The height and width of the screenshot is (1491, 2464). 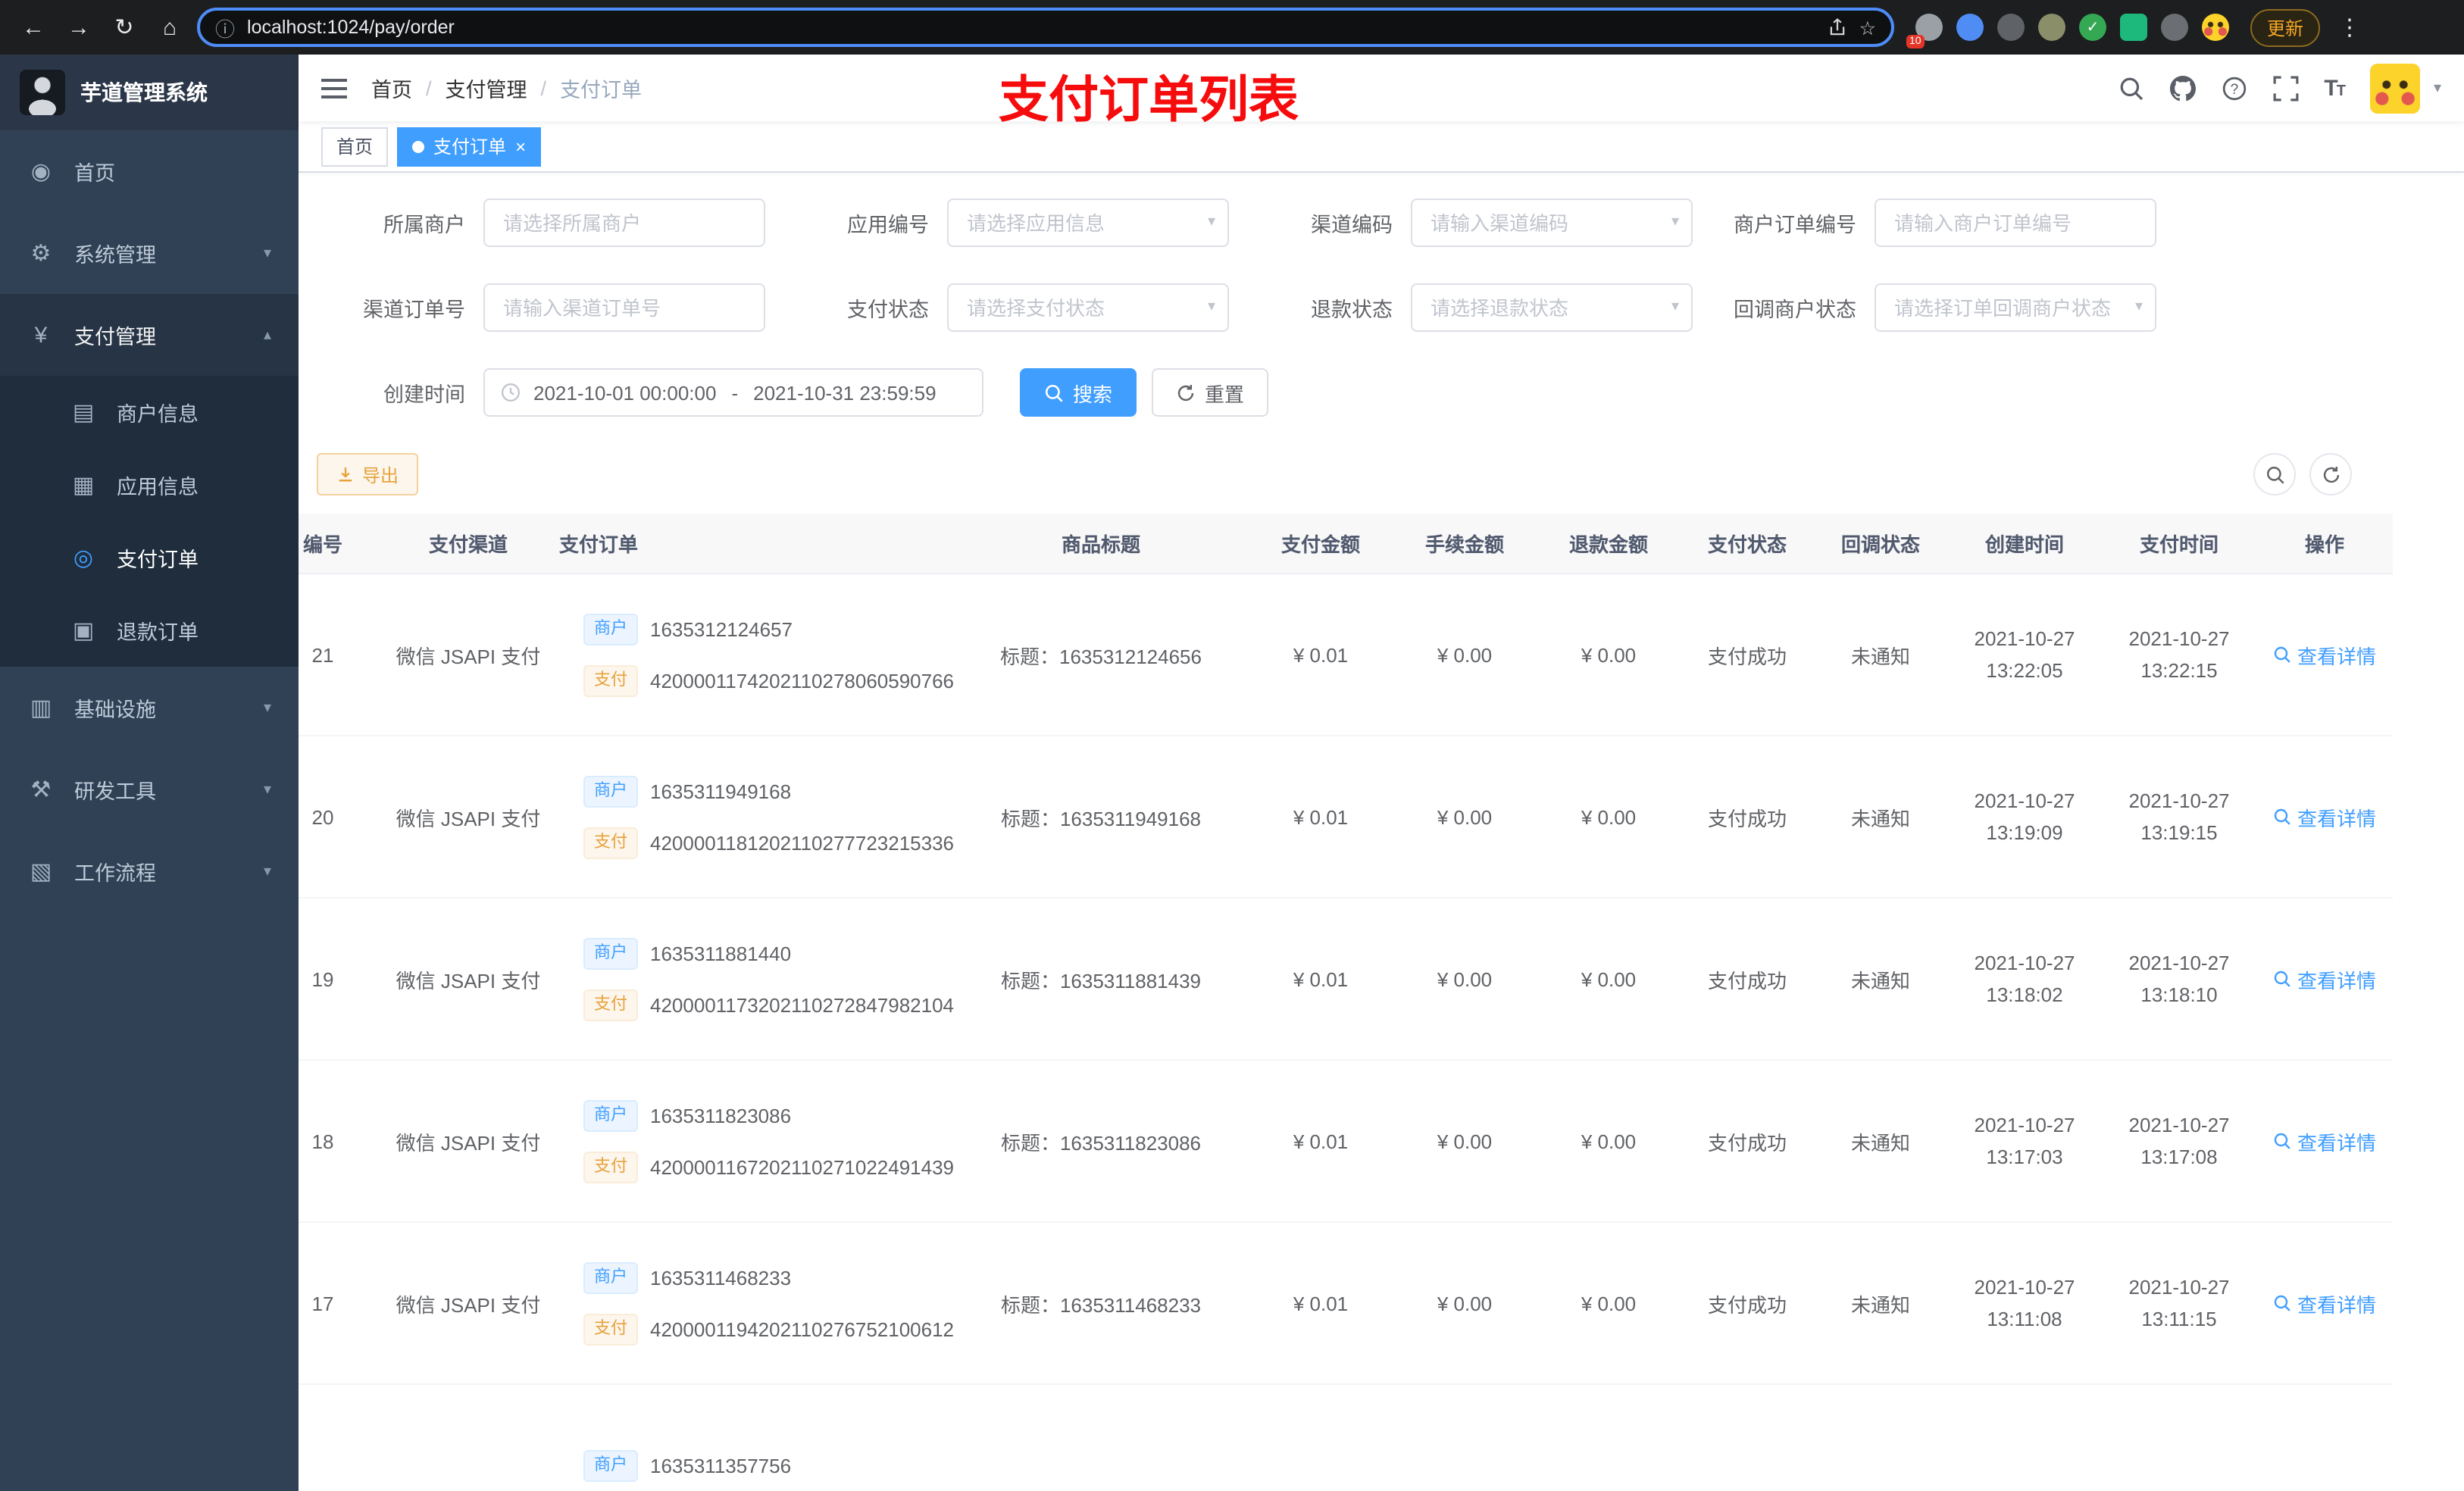 What do you see at coordinates (1078, 392) in the screenshot?
I see `search-button: 搜索` at bounding box center [1078, 392].